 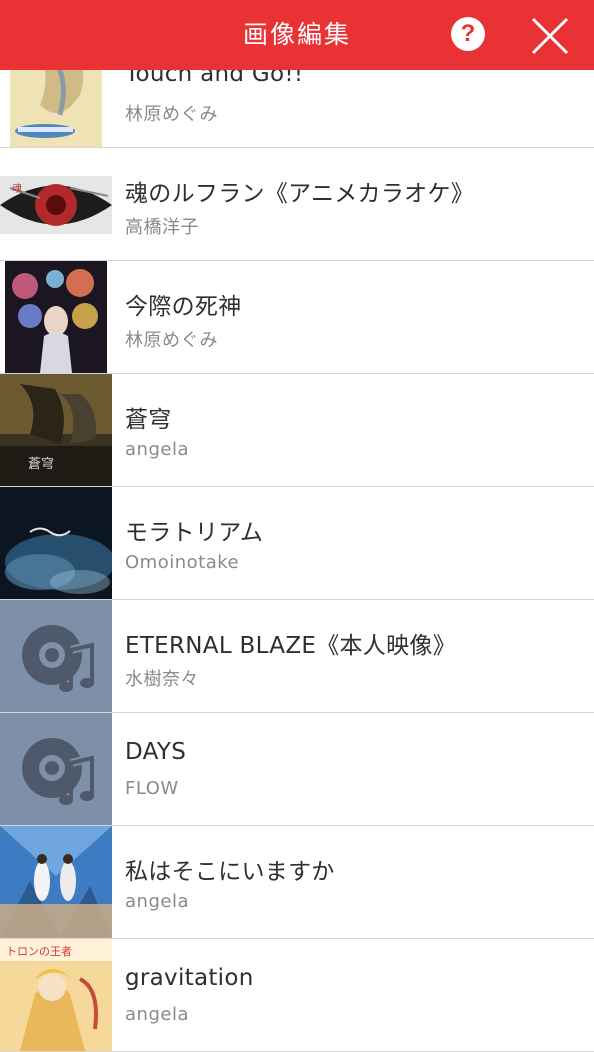 What do you see at coordinates (162, 227) in the screenshot?
I see `song-artist: 高橋洋子` at bounding box center [162, 227].